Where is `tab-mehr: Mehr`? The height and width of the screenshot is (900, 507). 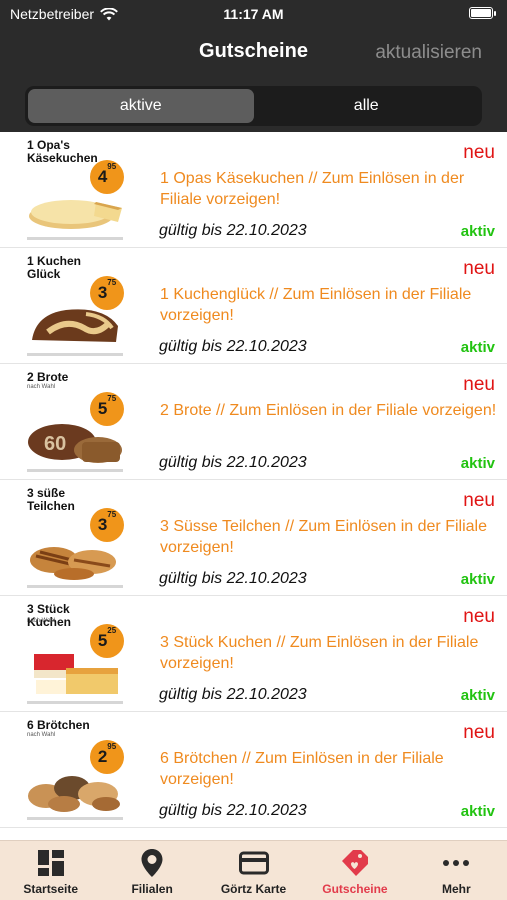
tab-mehr: Mehr is located at coordinates (456, 870).